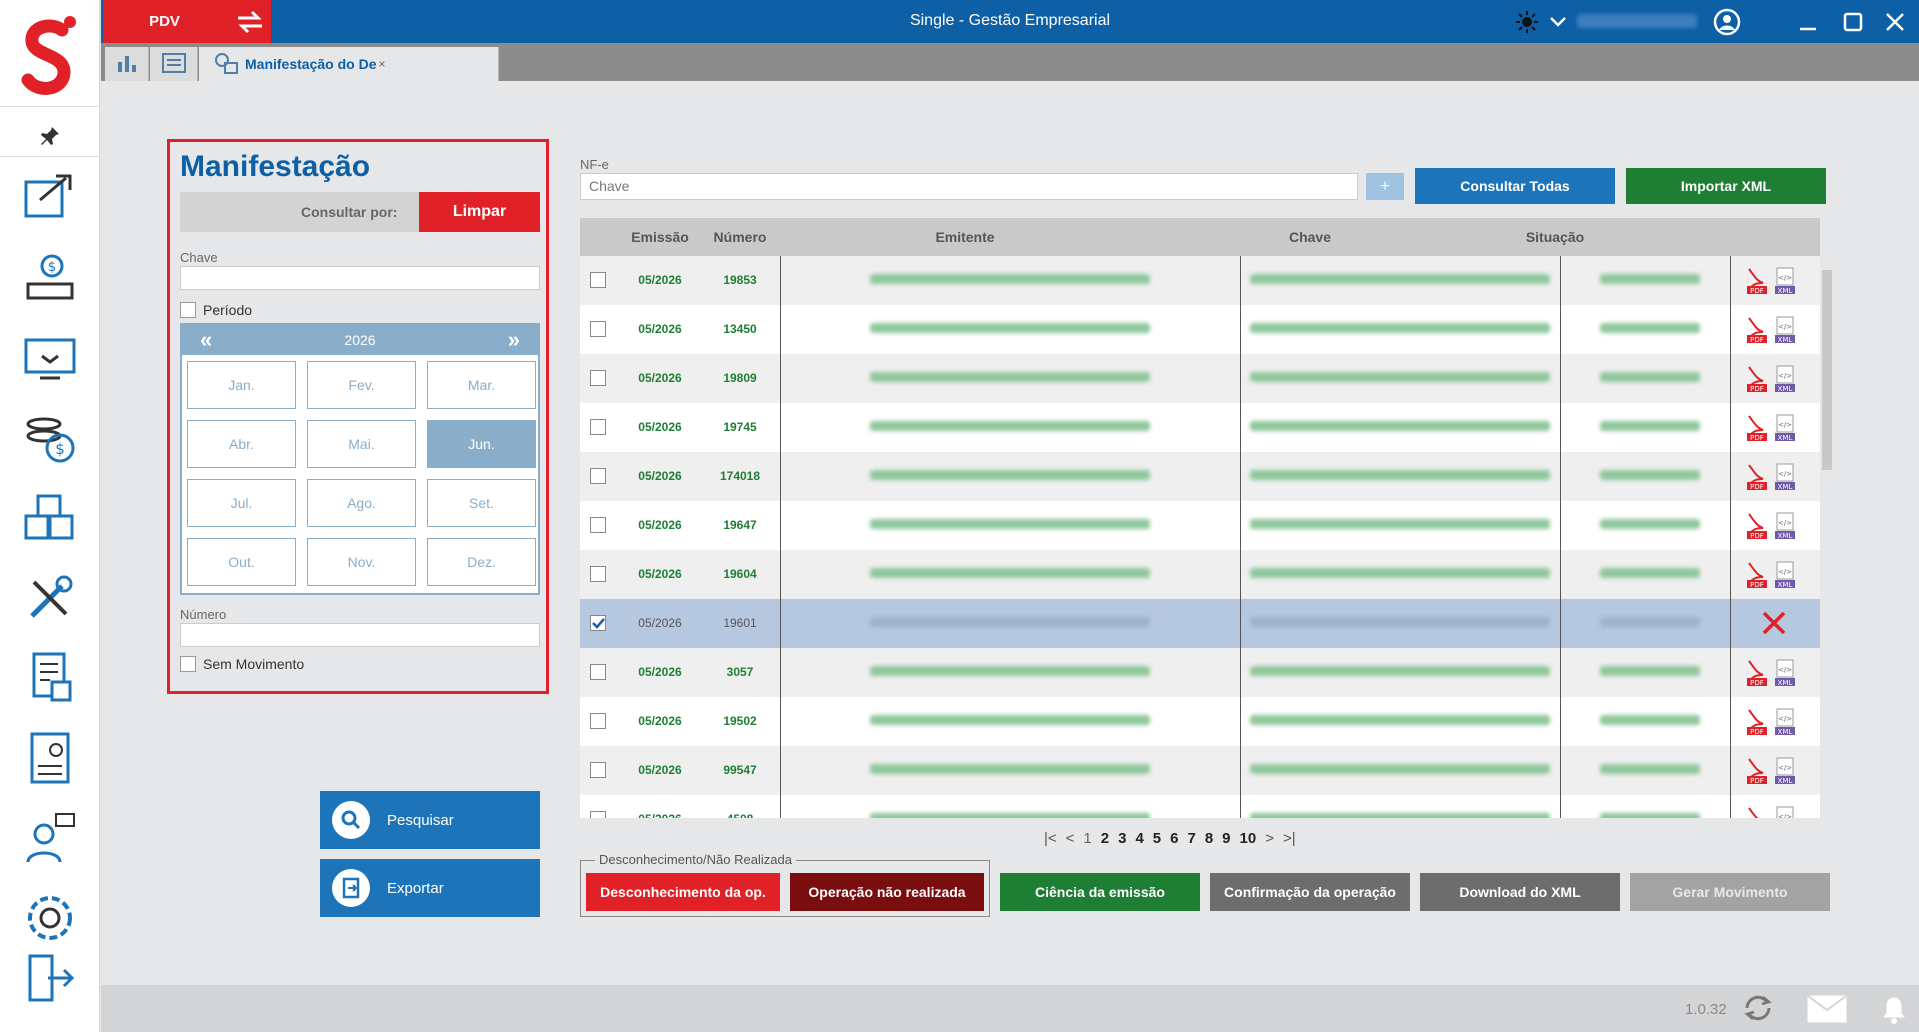 This screenshot has height=1032, width=1919. I want to click on gerar-movimento-button: Gerar Movimento, so click(1730, 892).